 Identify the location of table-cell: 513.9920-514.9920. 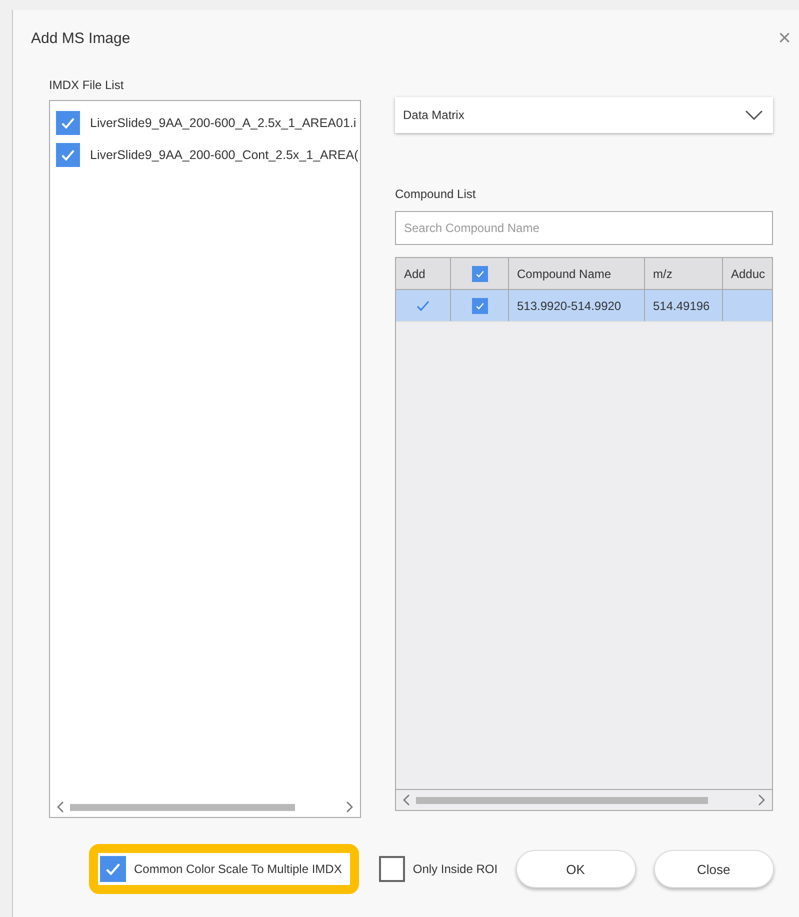
(577, 305).